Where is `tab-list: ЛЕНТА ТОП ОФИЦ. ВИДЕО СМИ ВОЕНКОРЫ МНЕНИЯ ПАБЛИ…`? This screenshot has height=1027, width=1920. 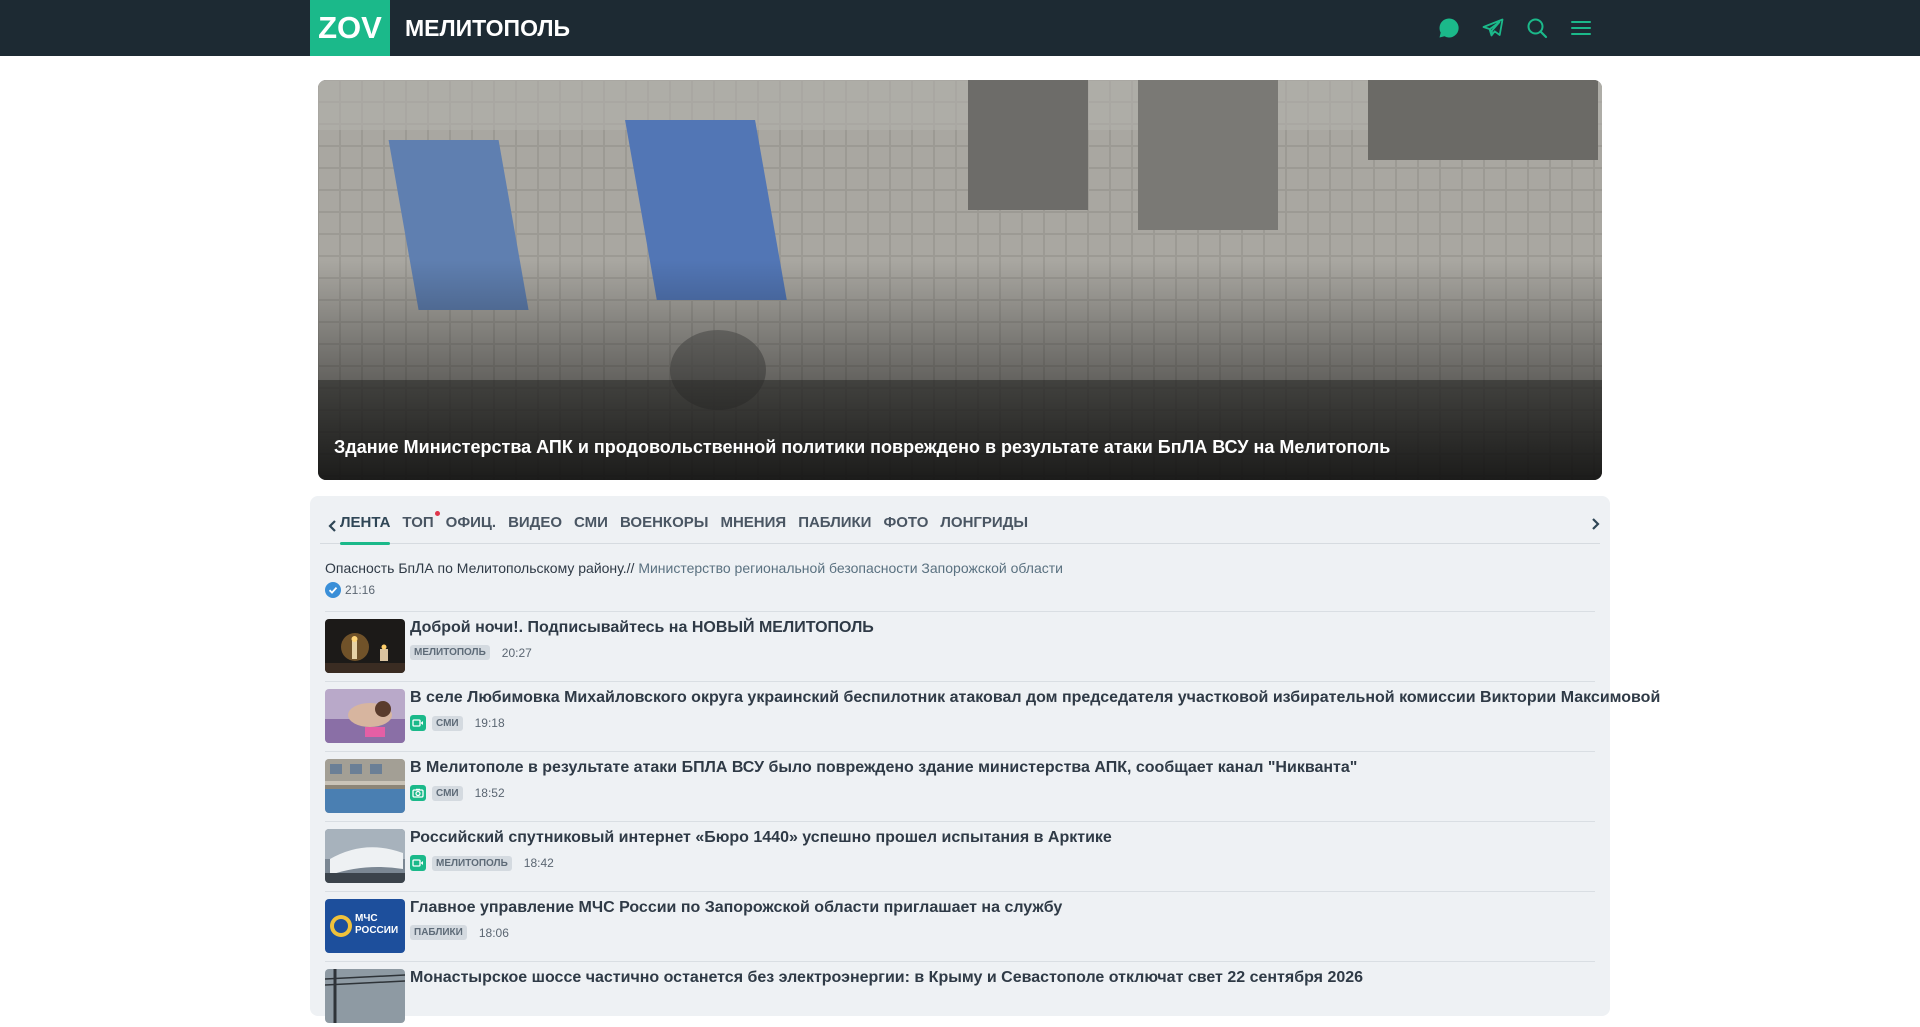 tab-list: ЛЕНТА ТОП ОФИЦ. ВИДЕО СМИ ВОЕНКОРЫ МНЕНИЯ ПАБЛИ… is located at coordinates (684, 527).